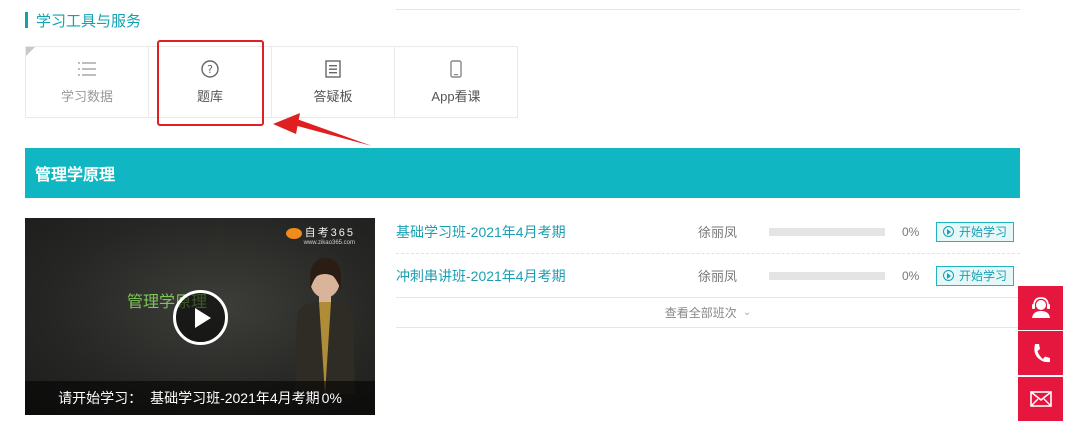  I want to click on class-row: 冲刺串讲班-2021年4月考期 徐丽凤 0% 开始学习, so click(708, 276).